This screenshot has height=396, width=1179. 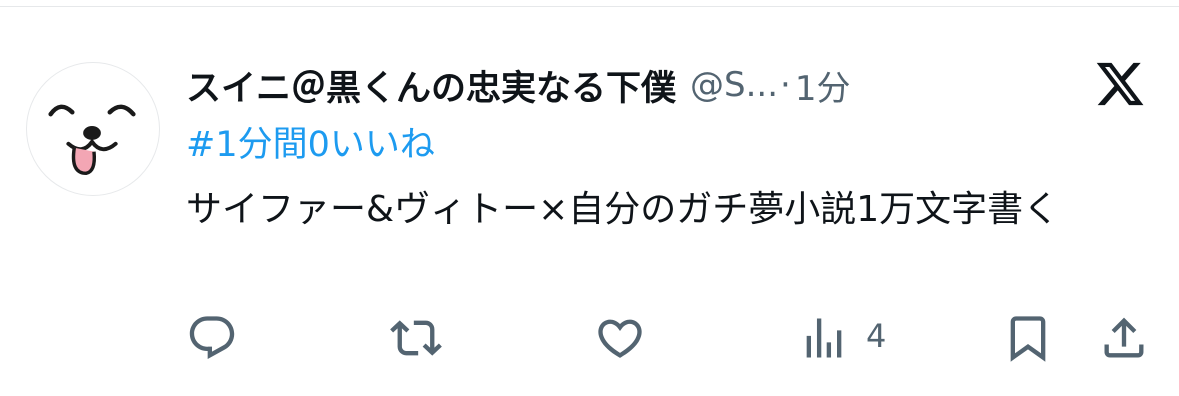 What do you see at coordinates (1120, 84) in the screenshot?
I see `x-logo-icon` at bounding box center [1120, 84].